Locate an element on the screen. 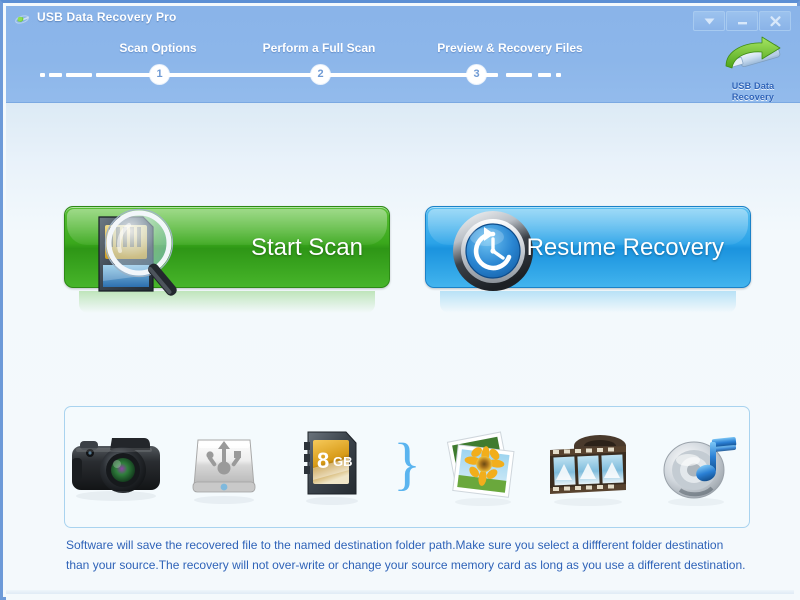 This screenshot has height=600, width=800. memory-card-magnifier-icon is located at coordinates (132, 251).